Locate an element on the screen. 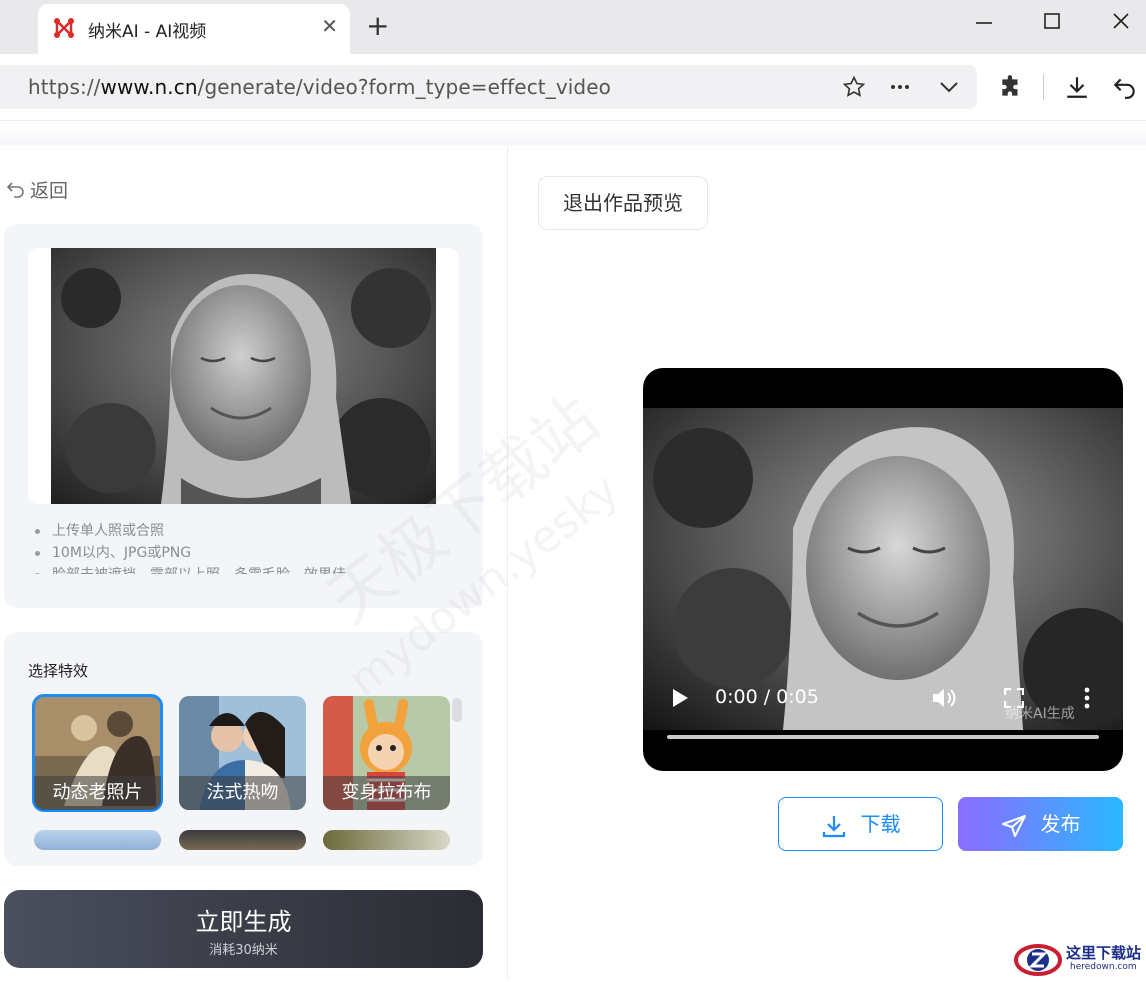 The image size is (1146, 982). bookmark-star-icon is located at coordinates (854, 89).